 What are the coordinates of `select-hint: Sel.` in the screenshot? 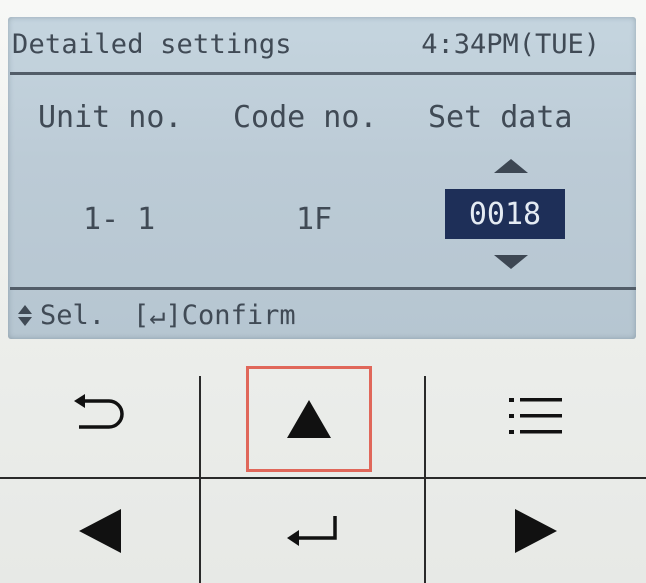 It's located at (73, 315).